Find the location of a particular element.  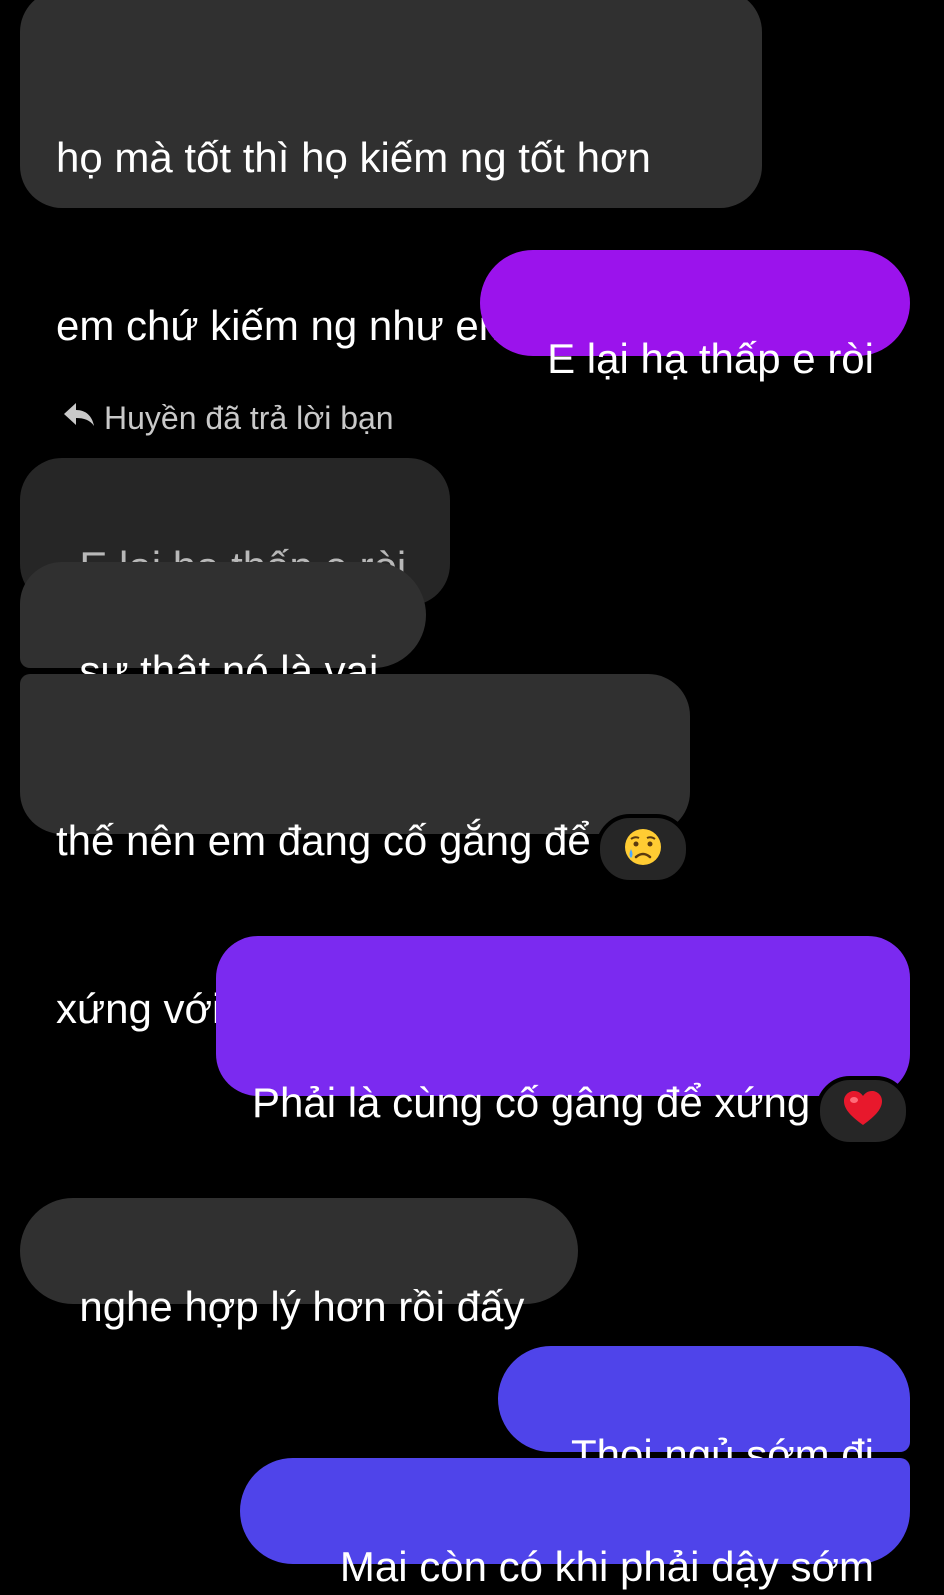

sad-tear-face-emoji is located at coordinates (643, 849).